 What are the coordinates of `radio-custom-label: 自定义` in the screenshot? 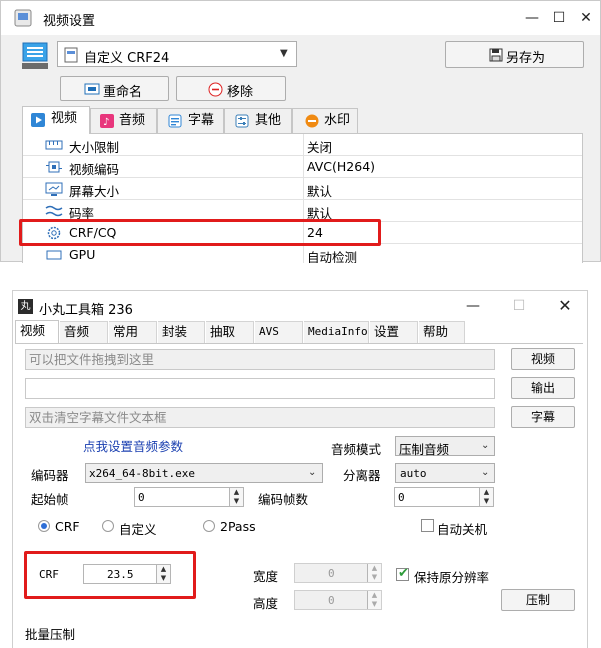 It's located at (138, 529).